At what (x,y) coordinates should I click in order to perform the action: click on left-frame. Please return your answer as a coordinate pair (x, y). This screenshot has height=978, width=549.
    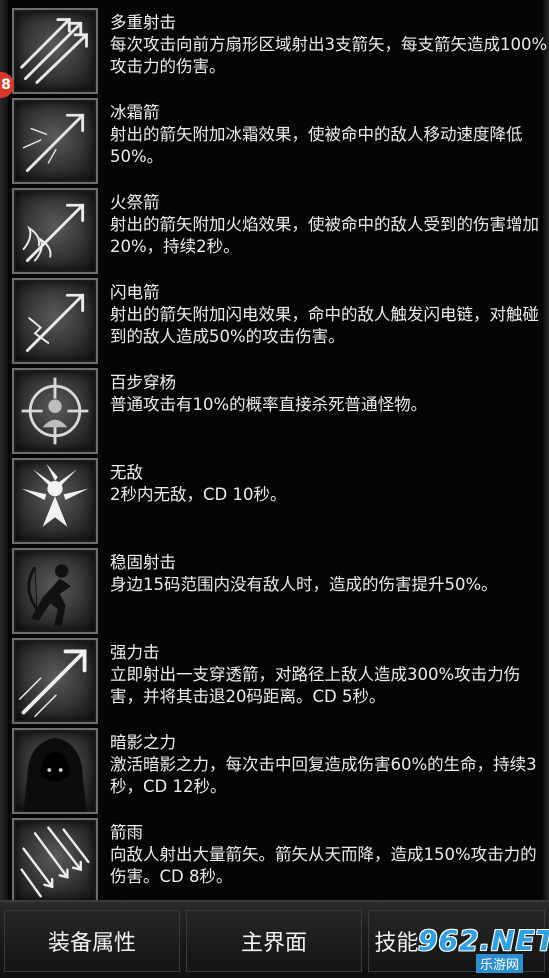
    Looking at the image, I should click on (4, 450).